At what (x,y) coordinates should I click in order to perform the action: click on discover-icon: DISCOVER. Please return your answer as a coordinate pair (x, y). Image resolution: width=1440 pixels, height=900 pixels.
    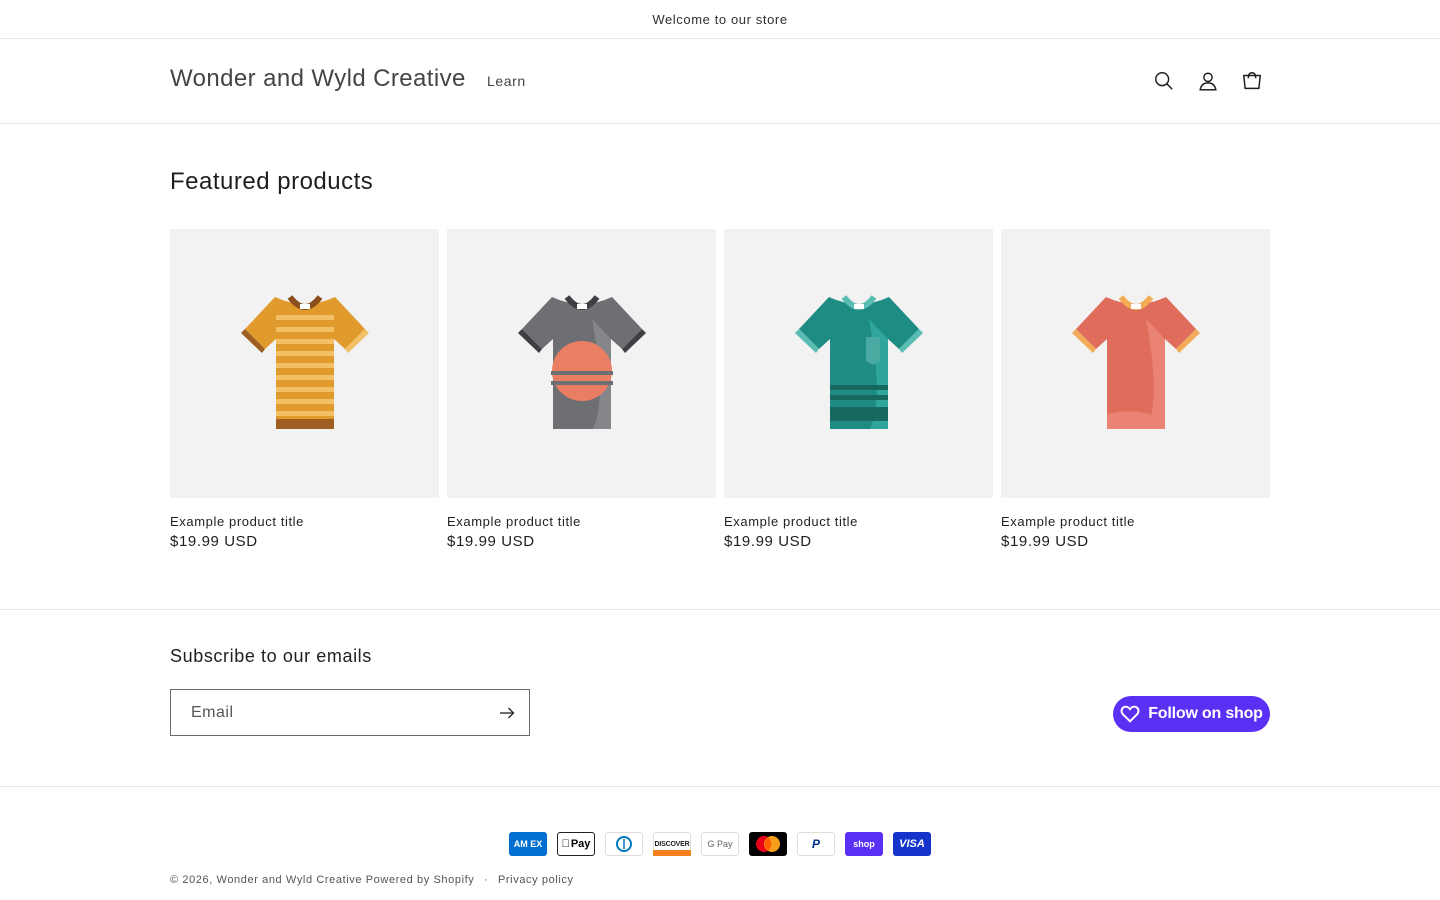
    Looking at the image, I should click on (672, 844).